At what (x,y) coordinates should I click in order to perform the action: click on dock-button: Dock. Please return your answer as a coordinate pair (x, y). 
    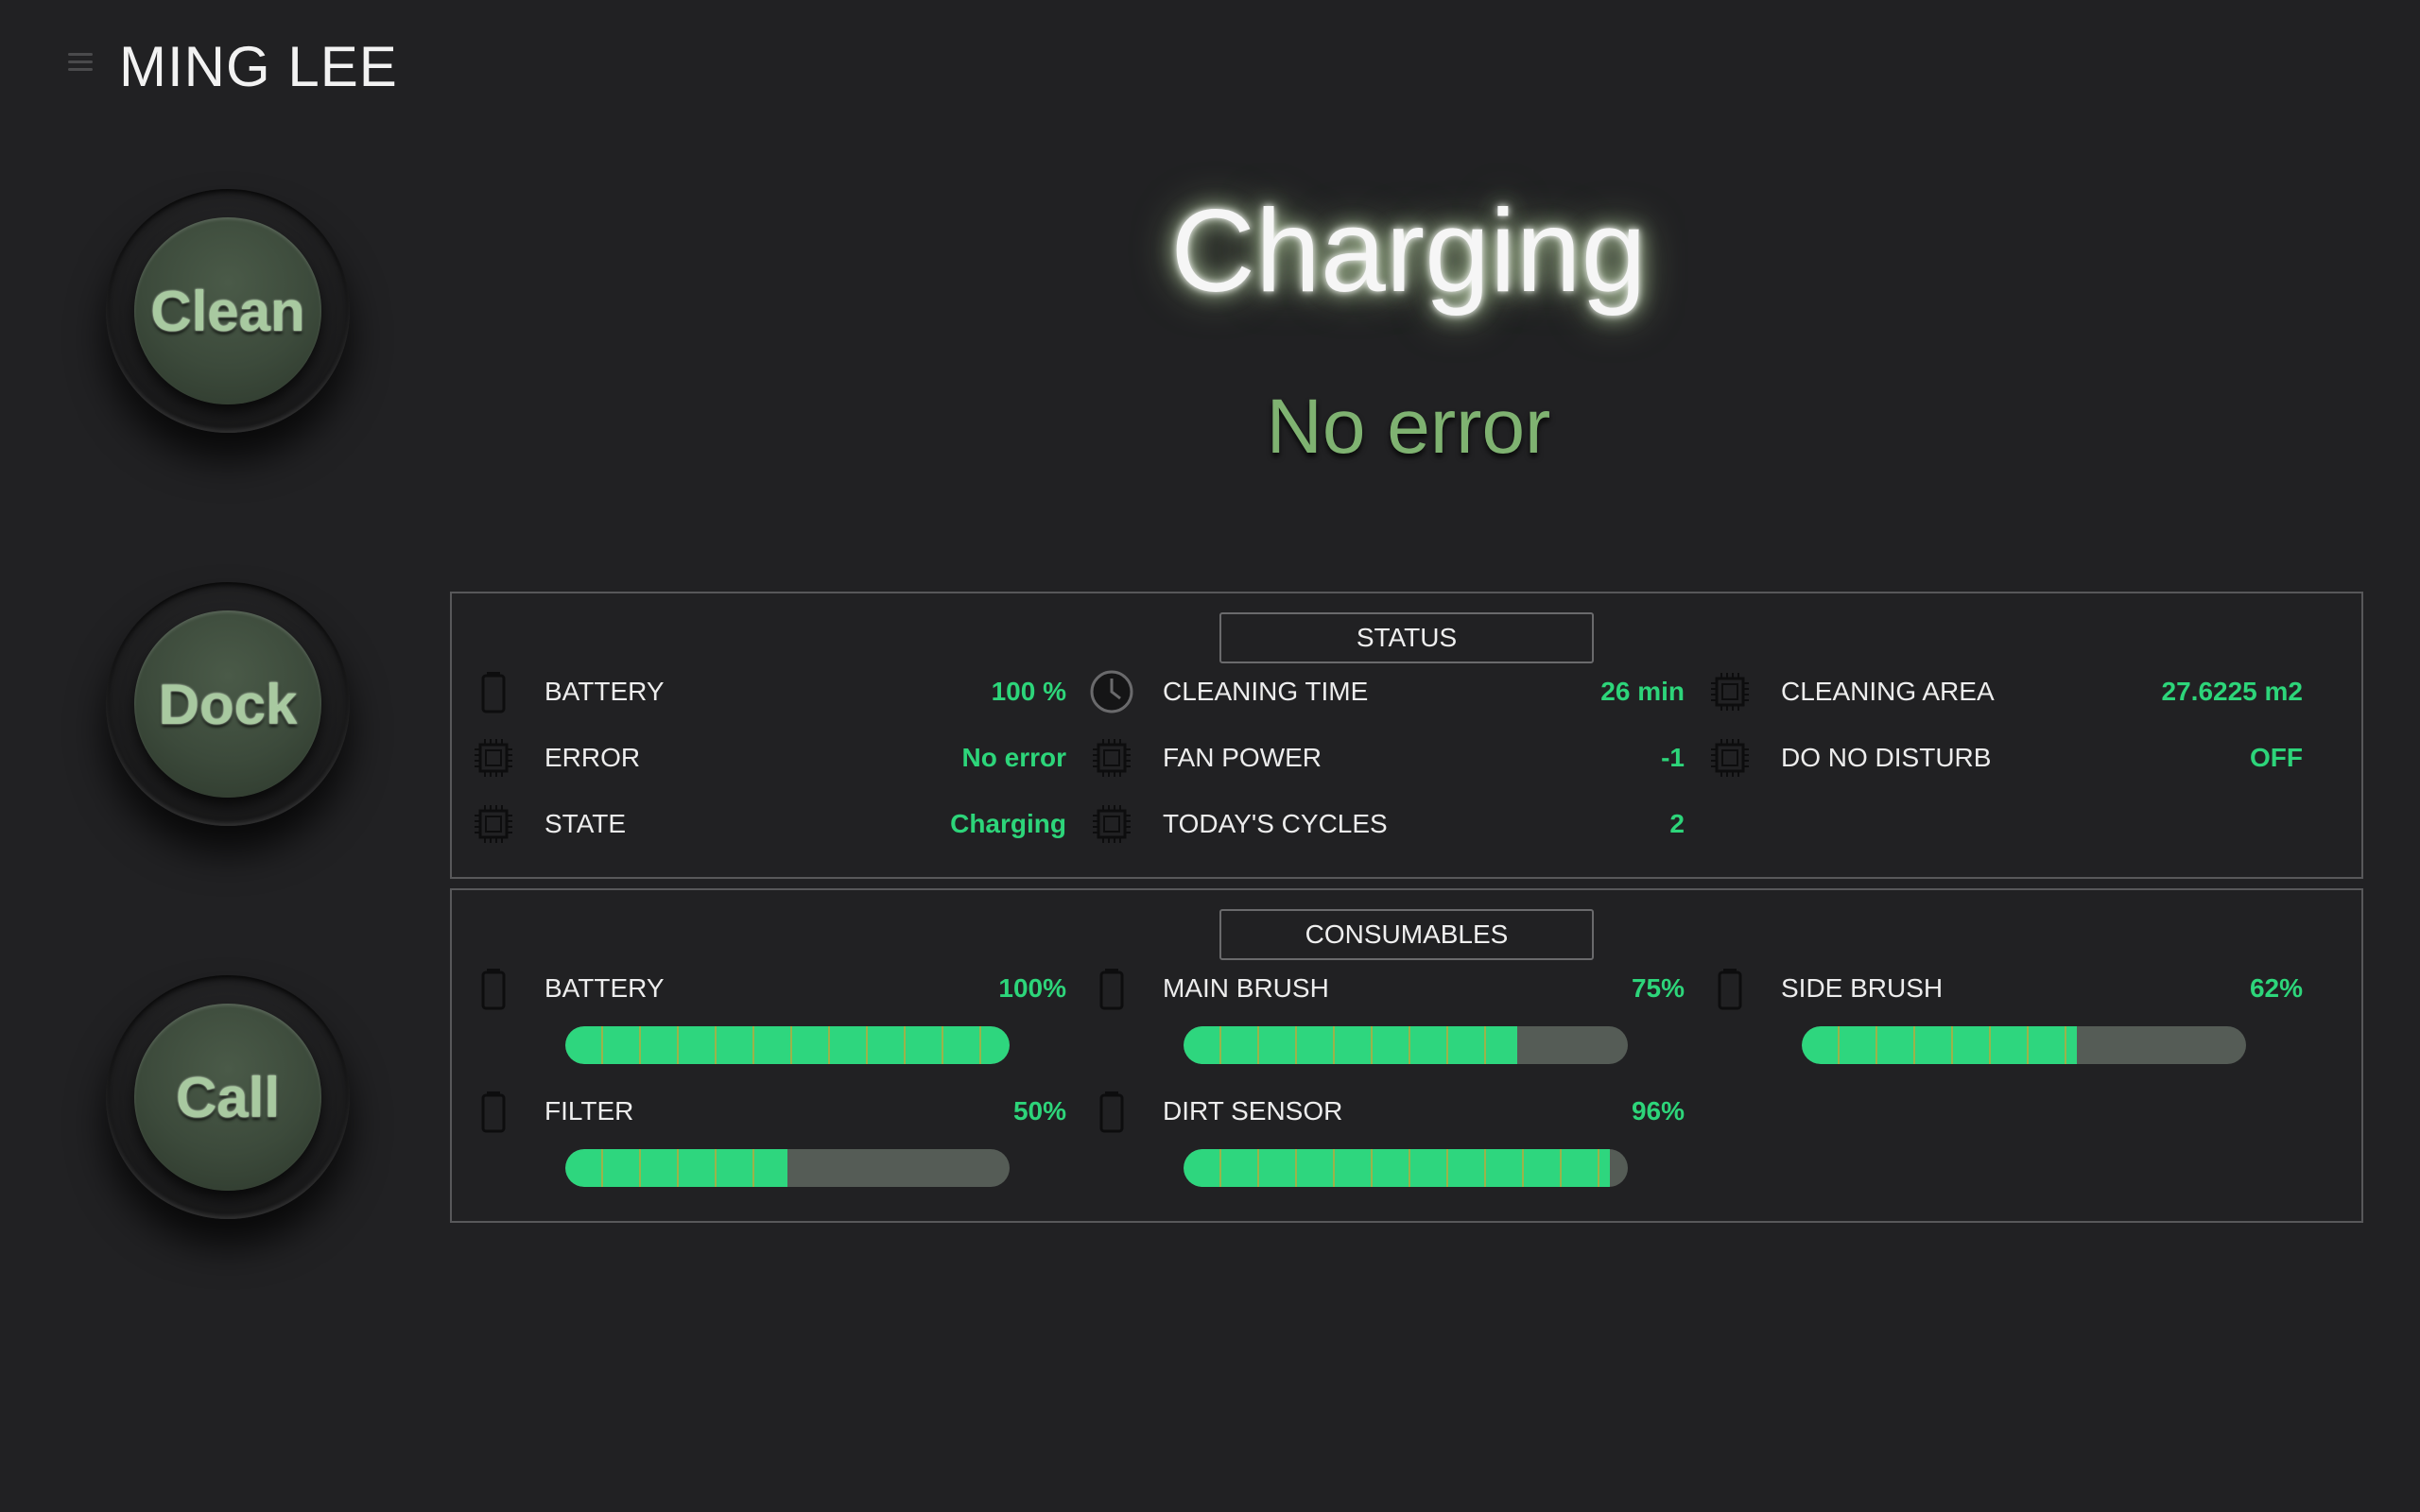
    Looking at the image, I should click on (228, 704).